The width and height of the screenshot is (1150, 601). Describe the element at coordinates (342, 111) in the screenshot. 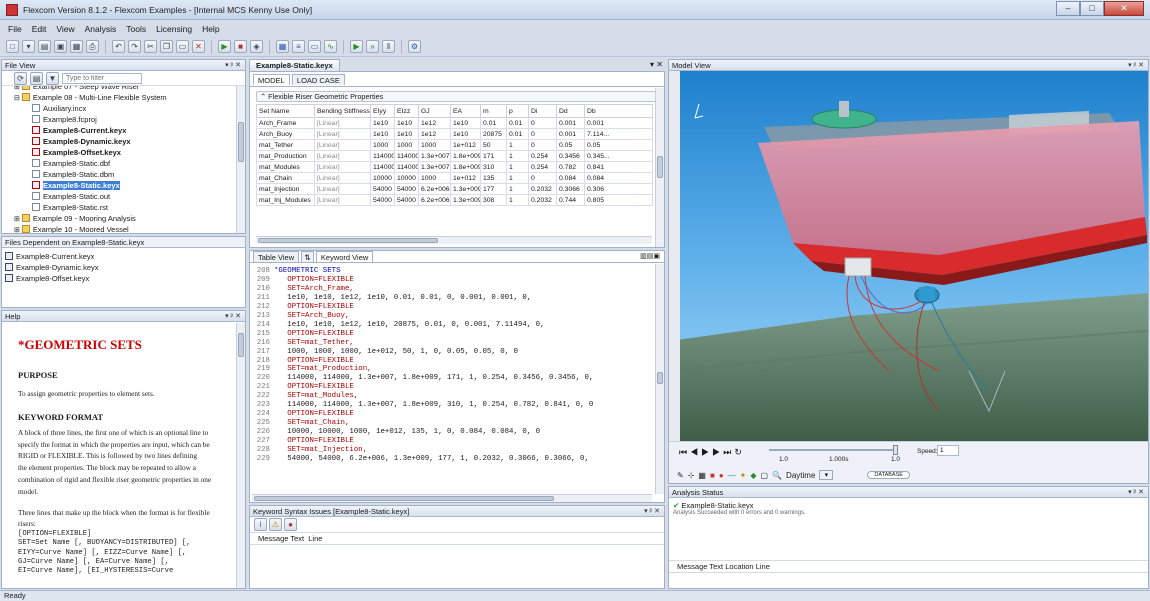

I see `column-header: Bending Stiffness` at that location.